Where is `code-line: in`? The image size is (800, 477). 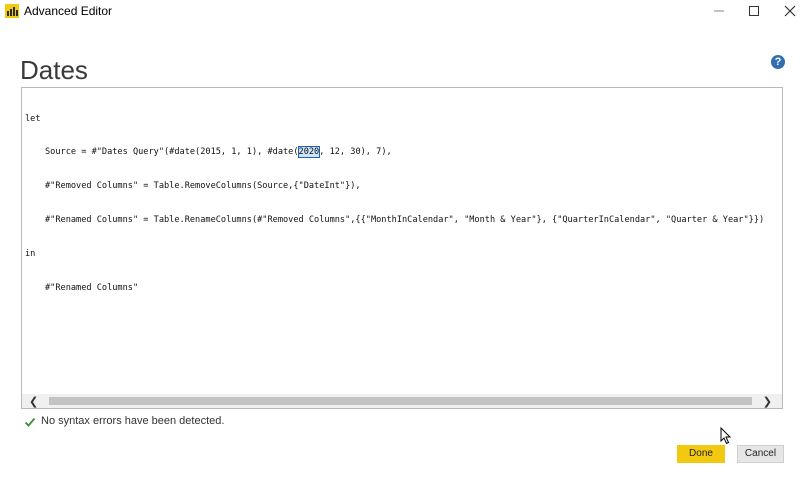 code-line: in is located at coordinates (394, 254).